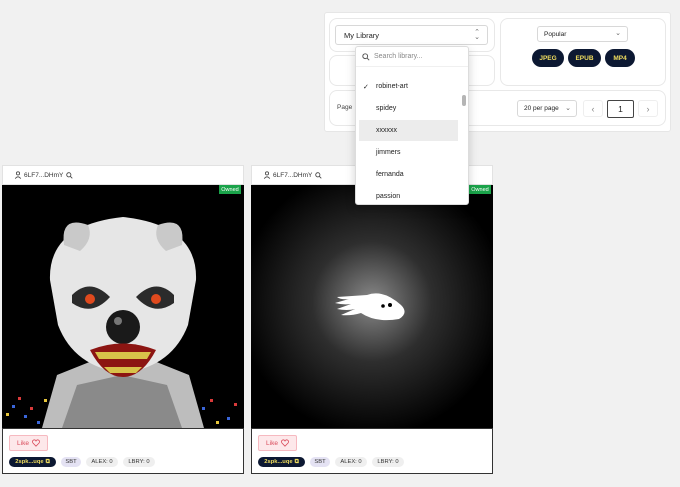  Describe the element at coordinates (372, 451) in the screenshot. I see `card-2-footer: Like 2spk...uqe ⧉ SBT ALEX: 0 LBRY: 0` at that location.